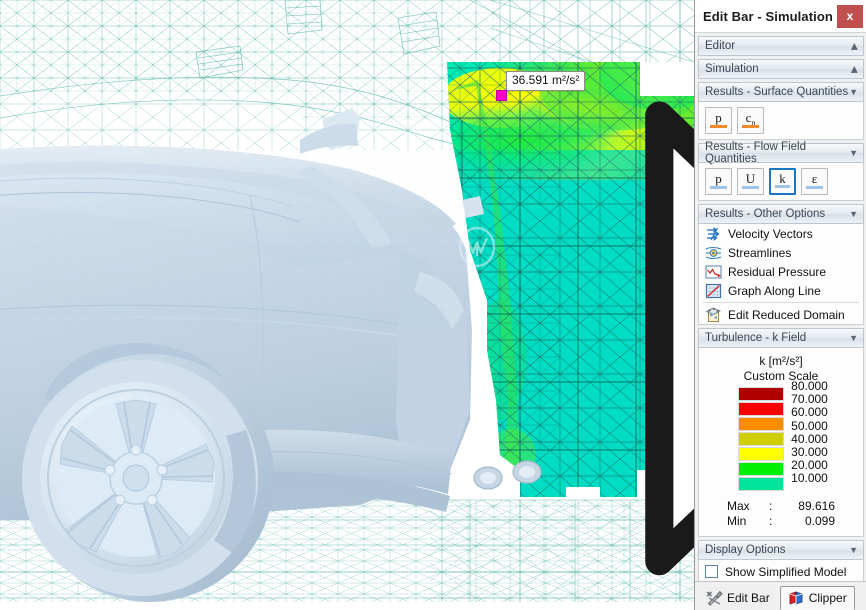  I want to click on probe-value-tooltip: 36.591 m²/s², so click(546, 81).